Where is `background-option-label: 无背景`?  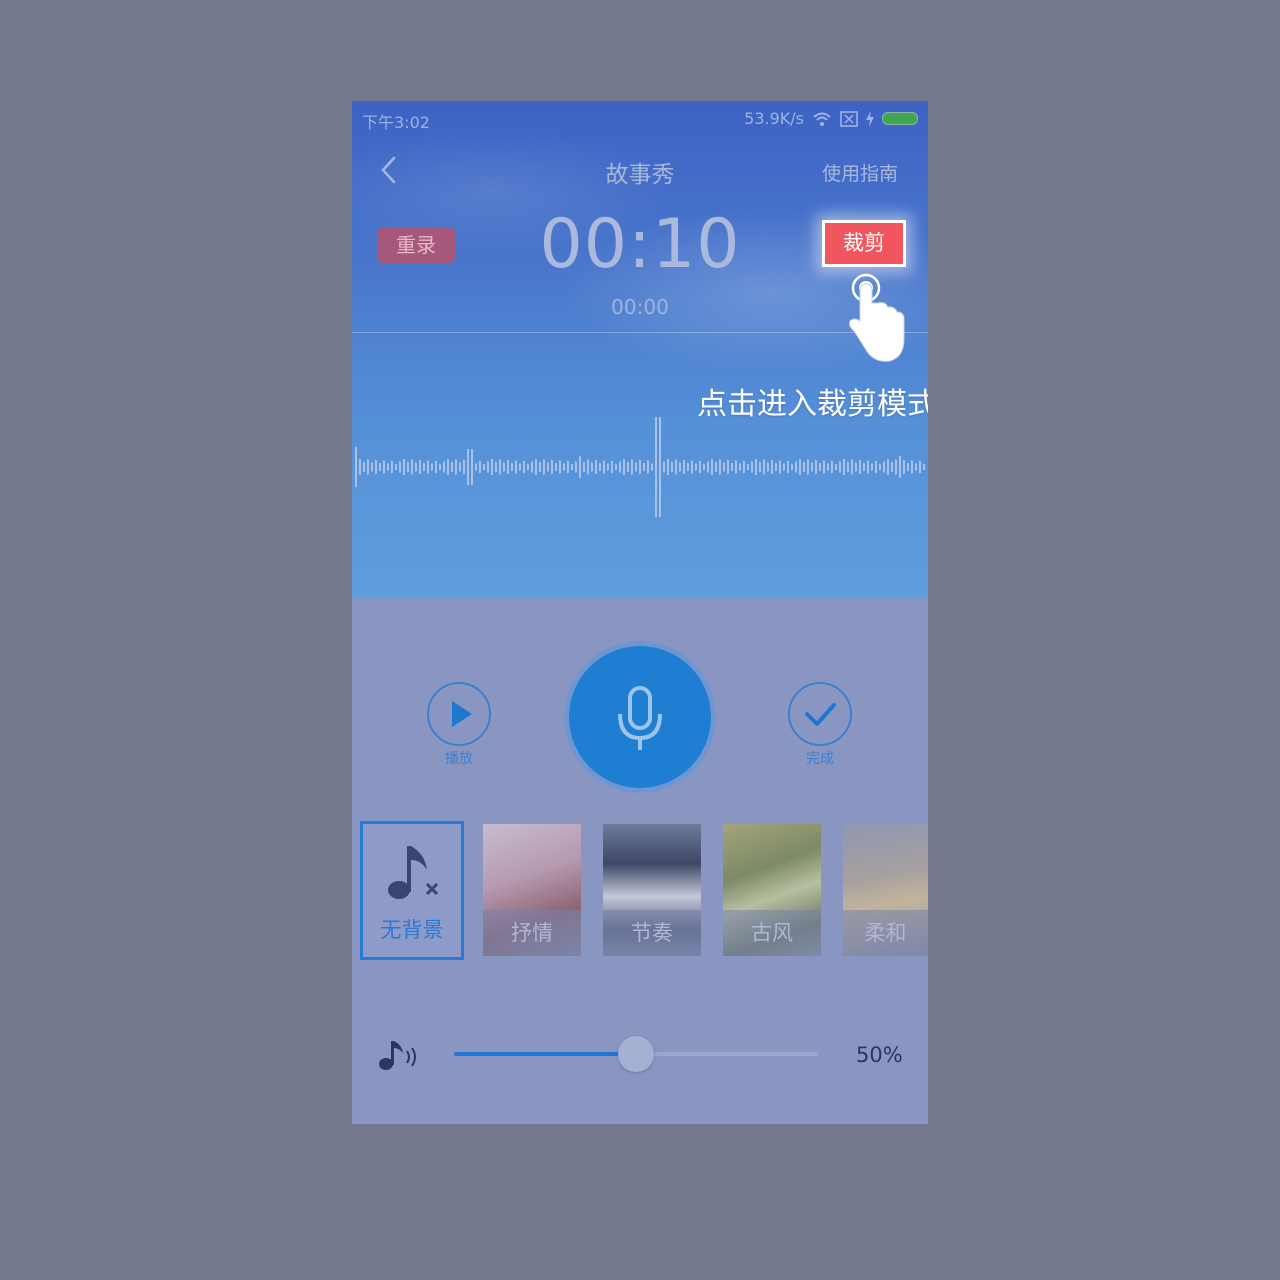 background-option-label: 无背景 is located at coordinates (412, 930).